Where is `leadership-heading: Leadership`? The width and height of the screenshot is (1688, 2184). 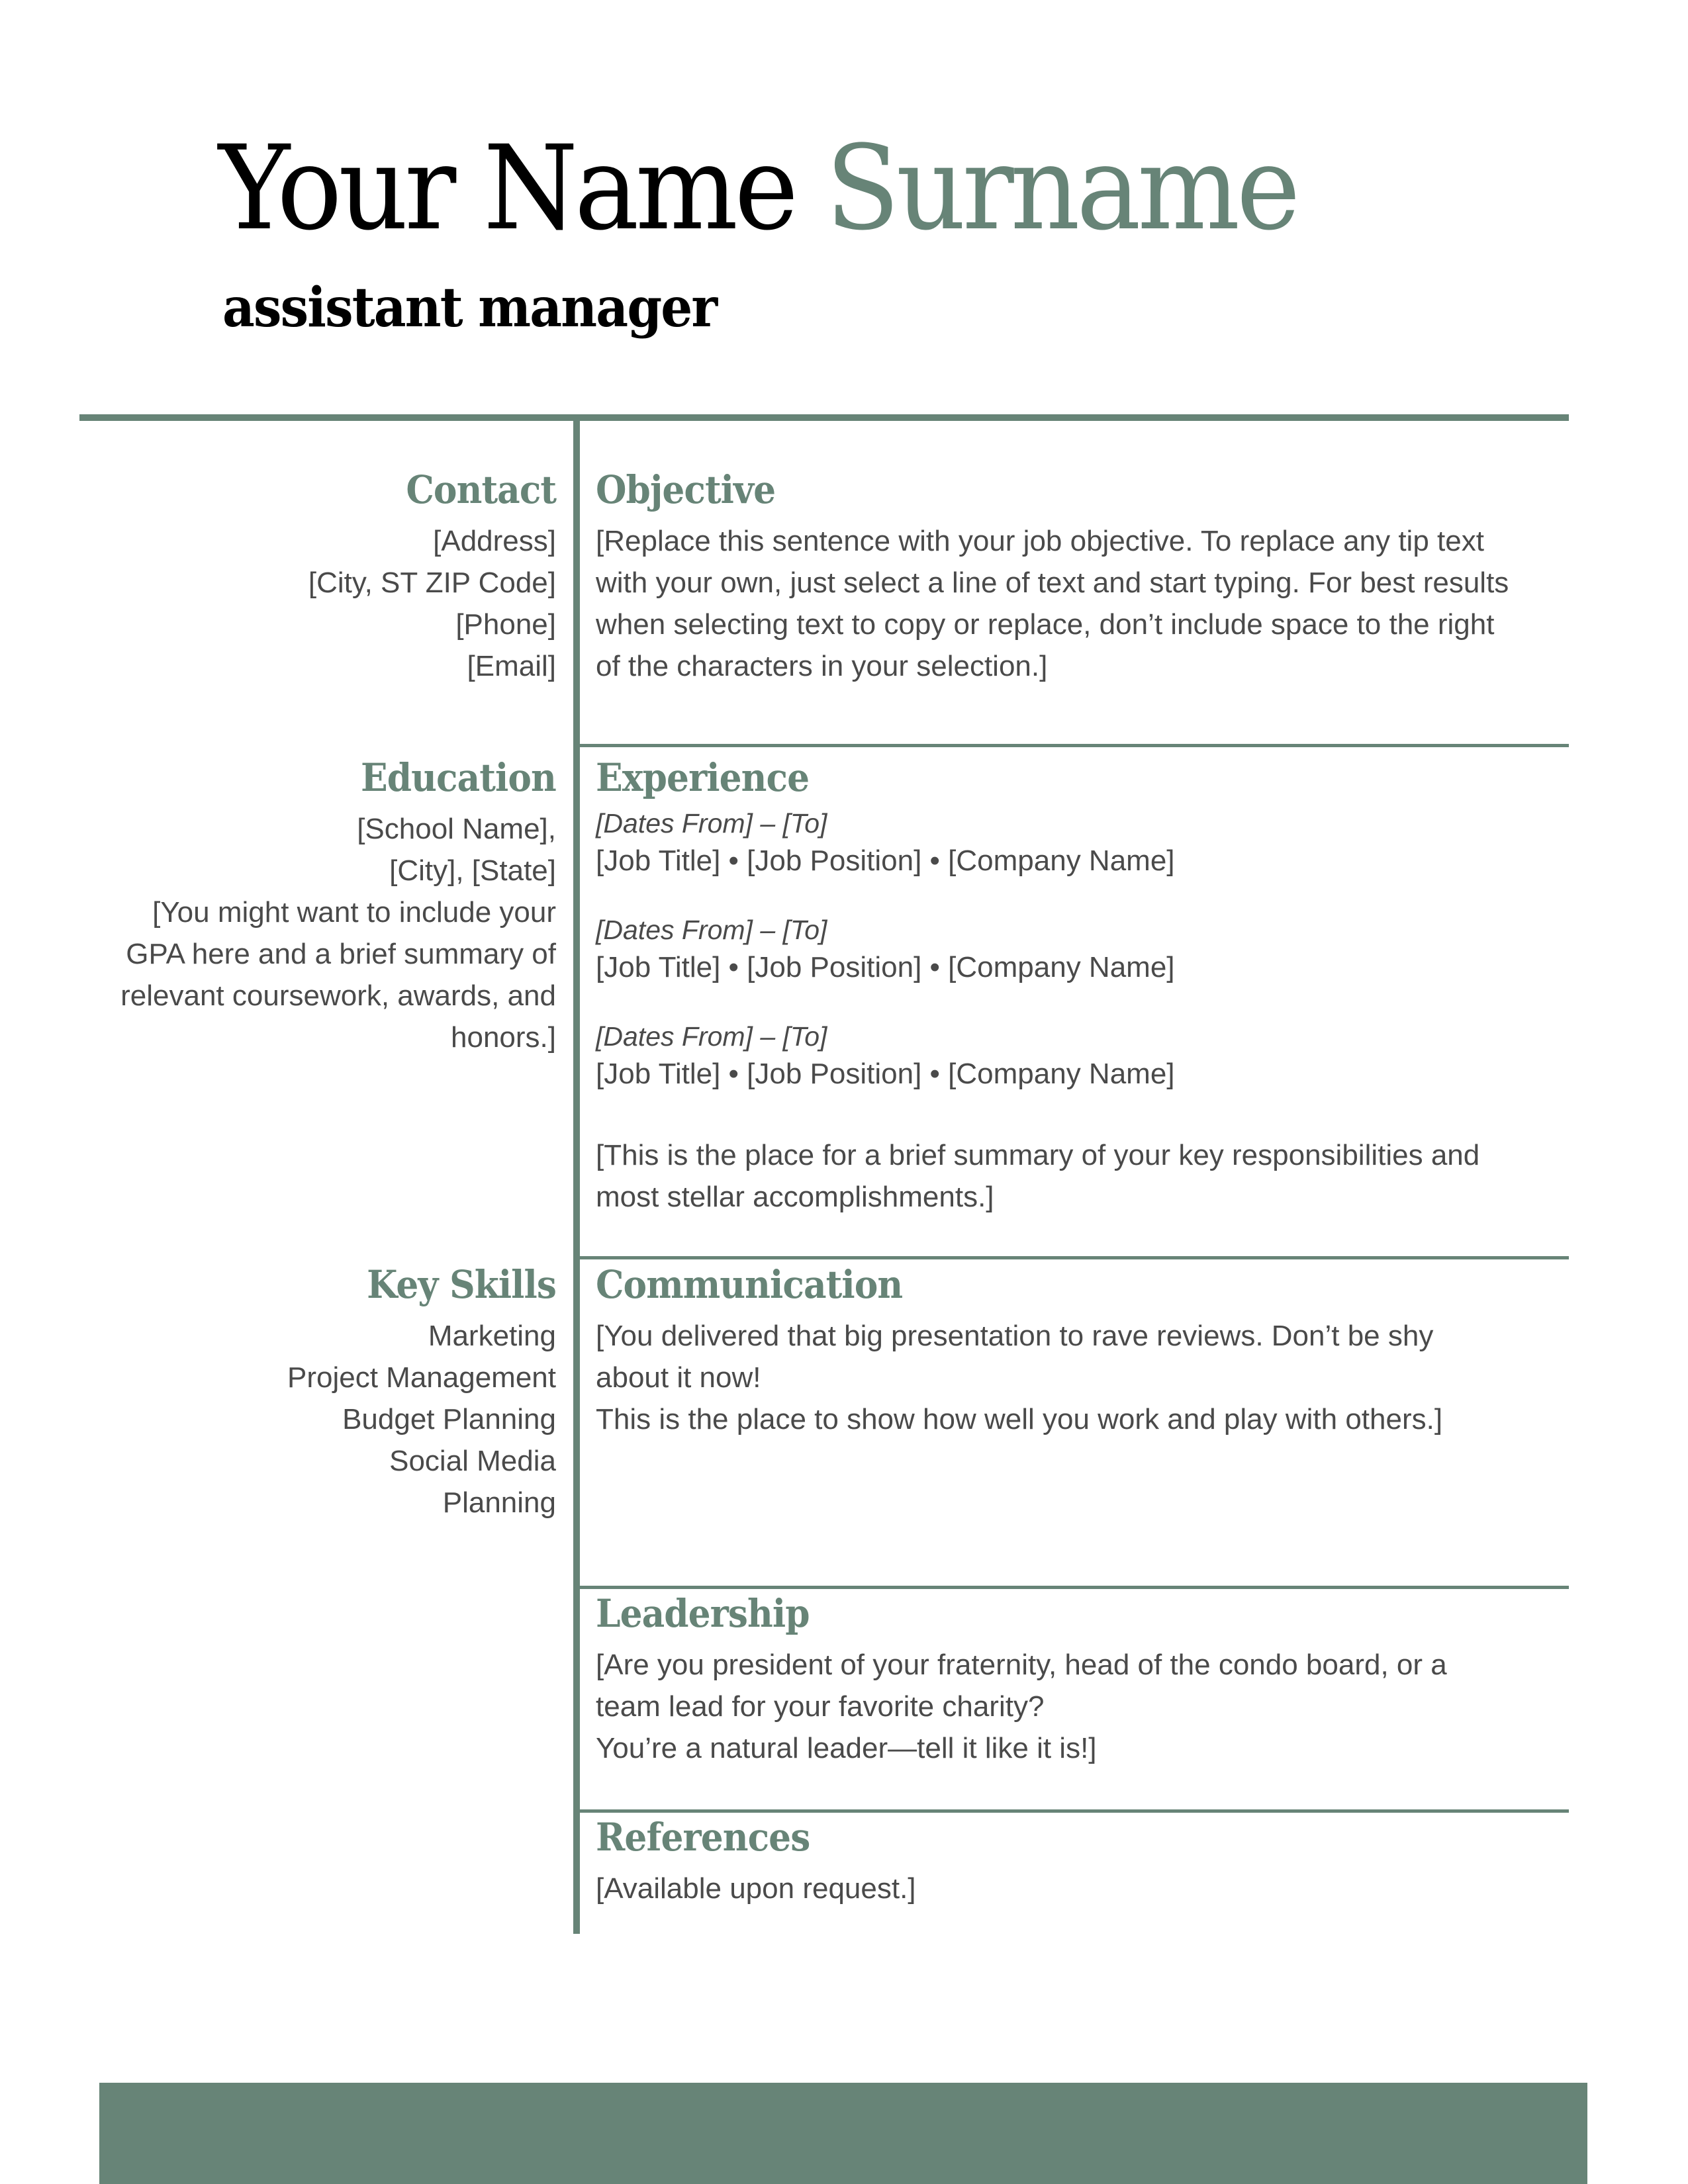 leadership-heading: Leadership is located at coordinates (703, 1613).